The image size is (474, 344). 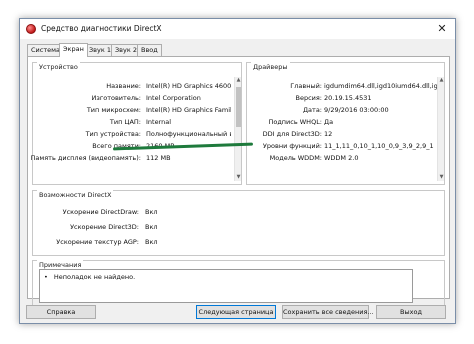 I want to click on window-title: Средство диагностики DirectX, so click(x=101, y=28).